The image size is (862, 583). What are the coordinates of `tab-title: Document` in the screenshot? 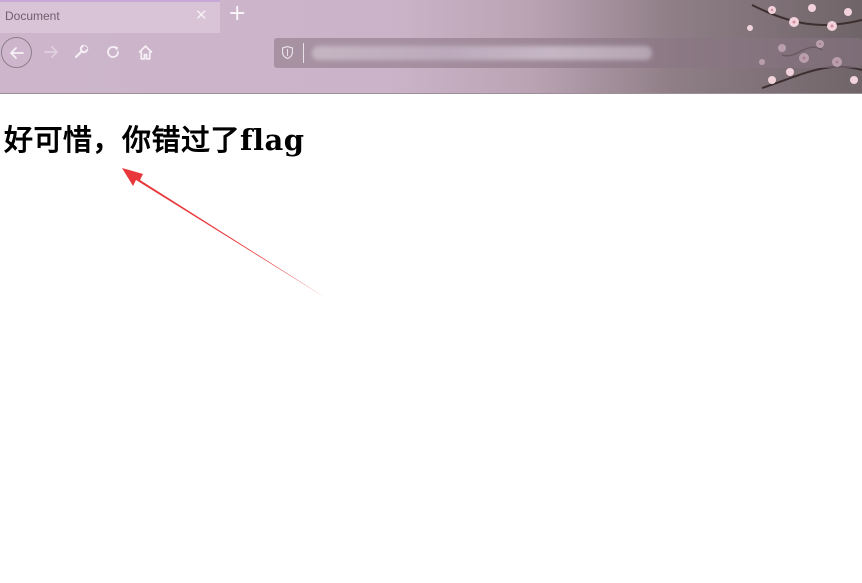 It's located at (32, 16).